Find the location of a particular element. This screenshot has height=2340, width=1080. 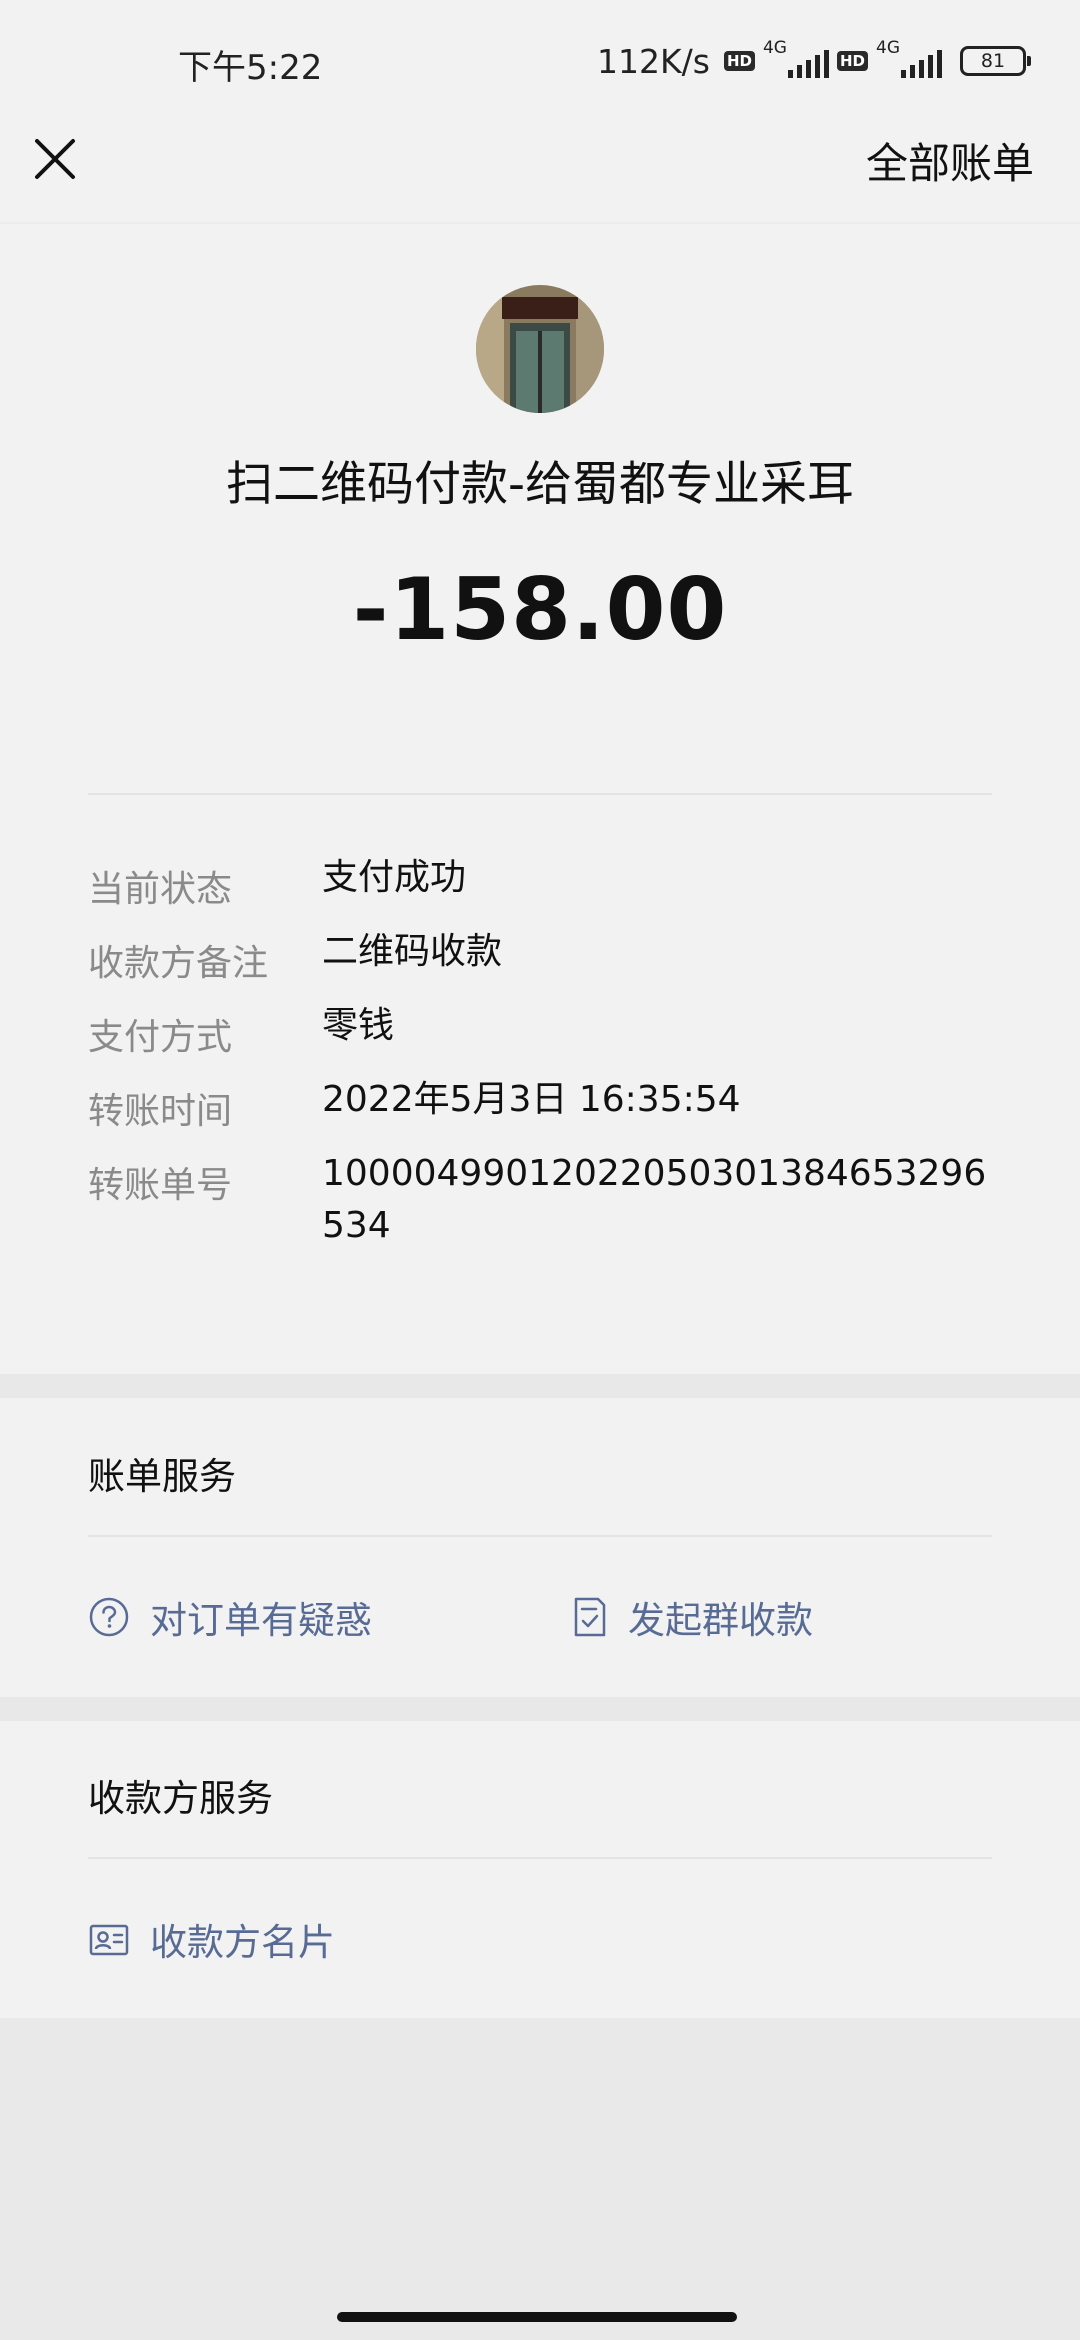

status-time: 下午5:22 is located at coordinates (250, 68).